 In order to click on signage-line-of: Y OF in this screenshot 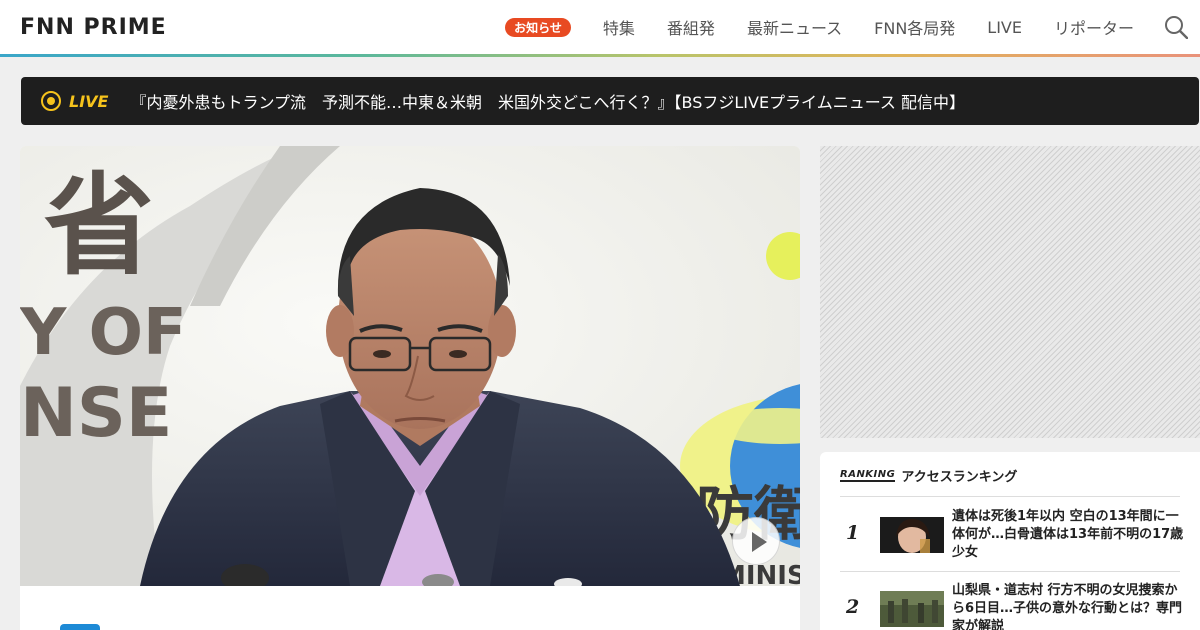, I will do `click(103, 333)`.